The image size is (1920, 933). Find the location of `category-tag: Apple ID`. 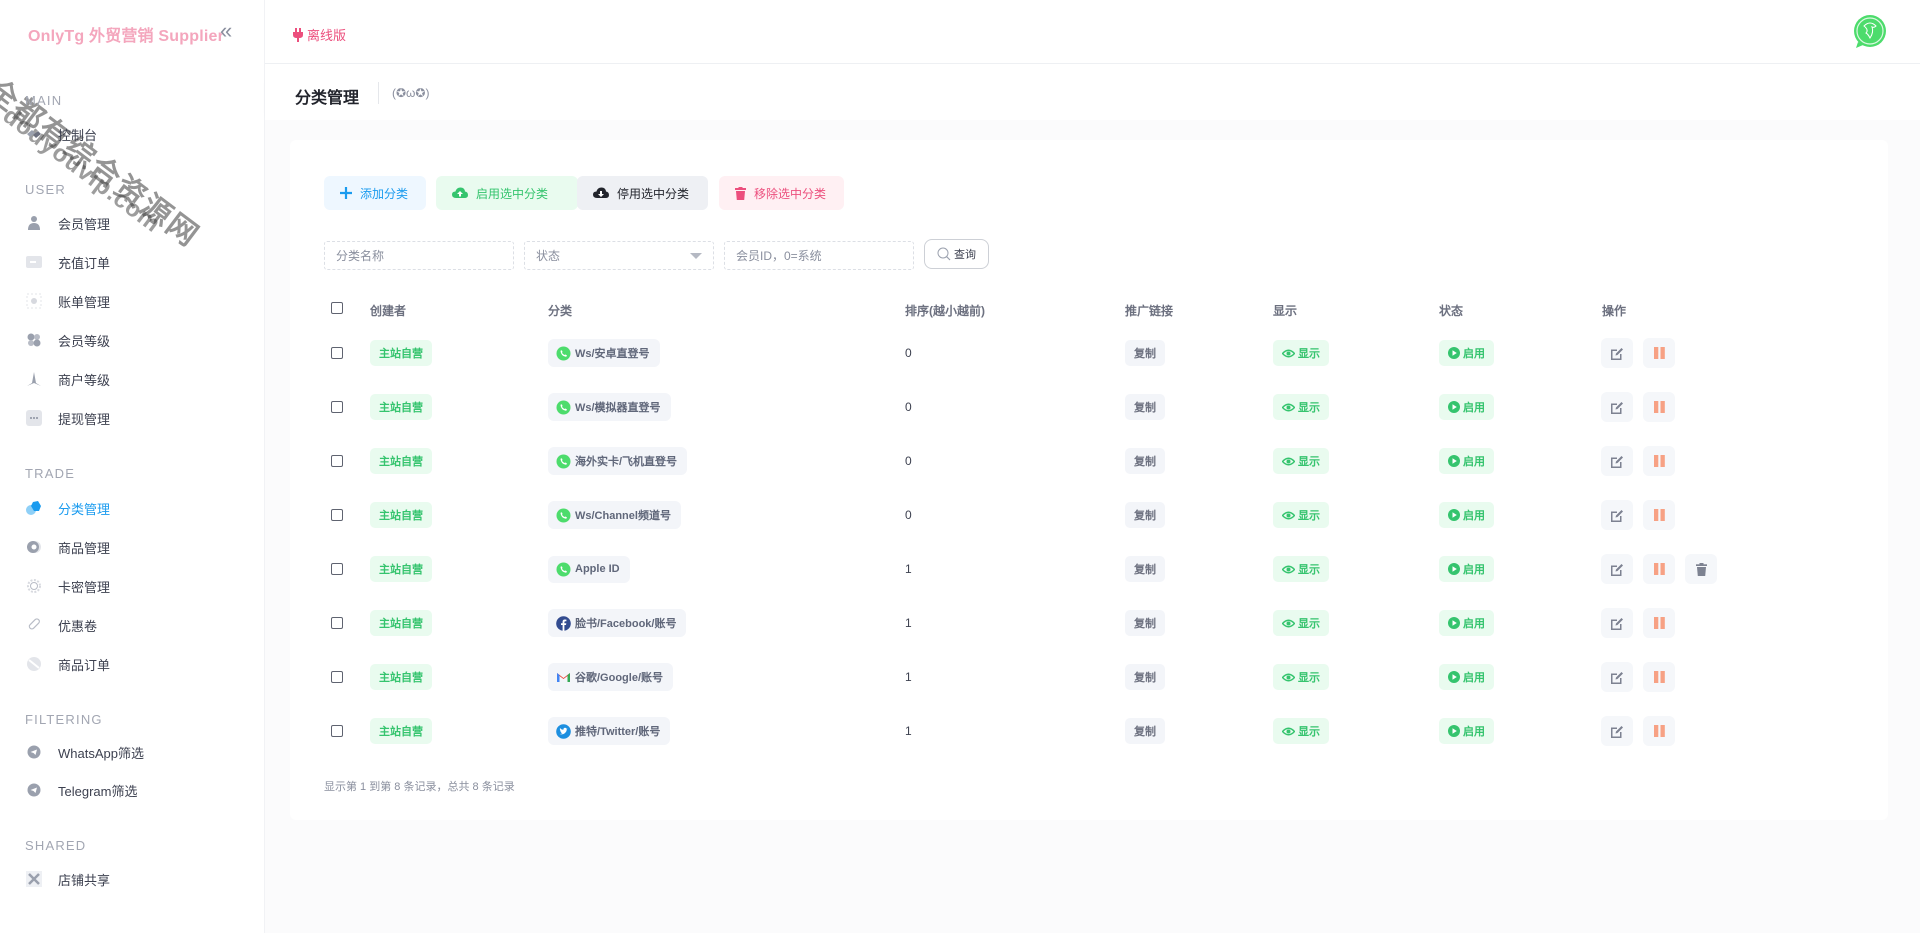

category-tag: Apple ID is located at coordinates (589, 569).